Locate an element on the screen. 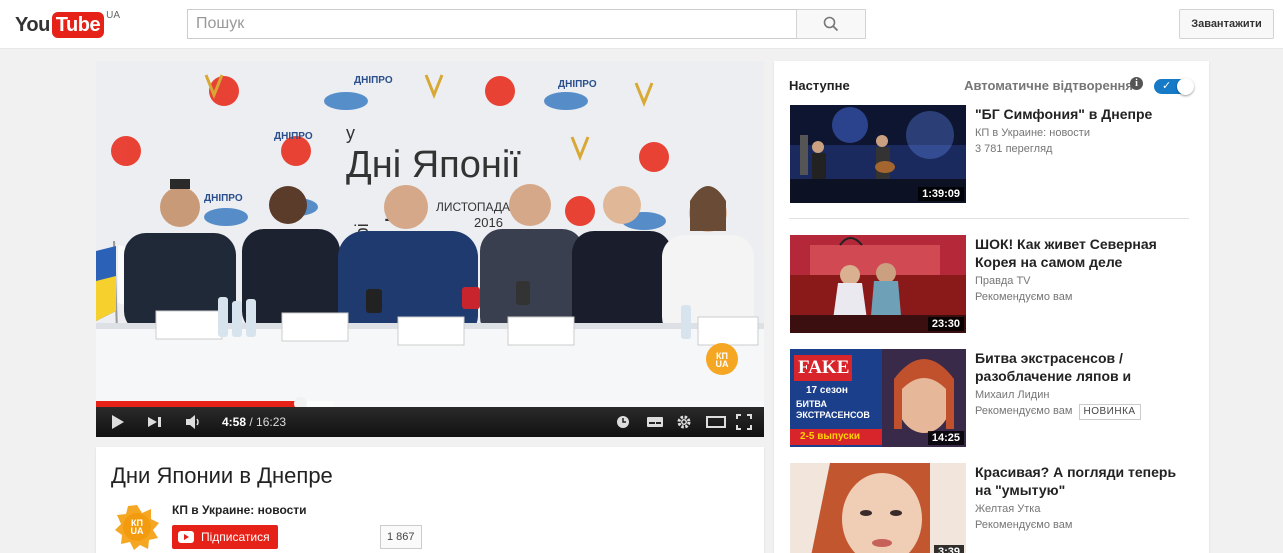 This screenshot has height=553, width=1283. clock-icon is located at coordinates (623, 422).